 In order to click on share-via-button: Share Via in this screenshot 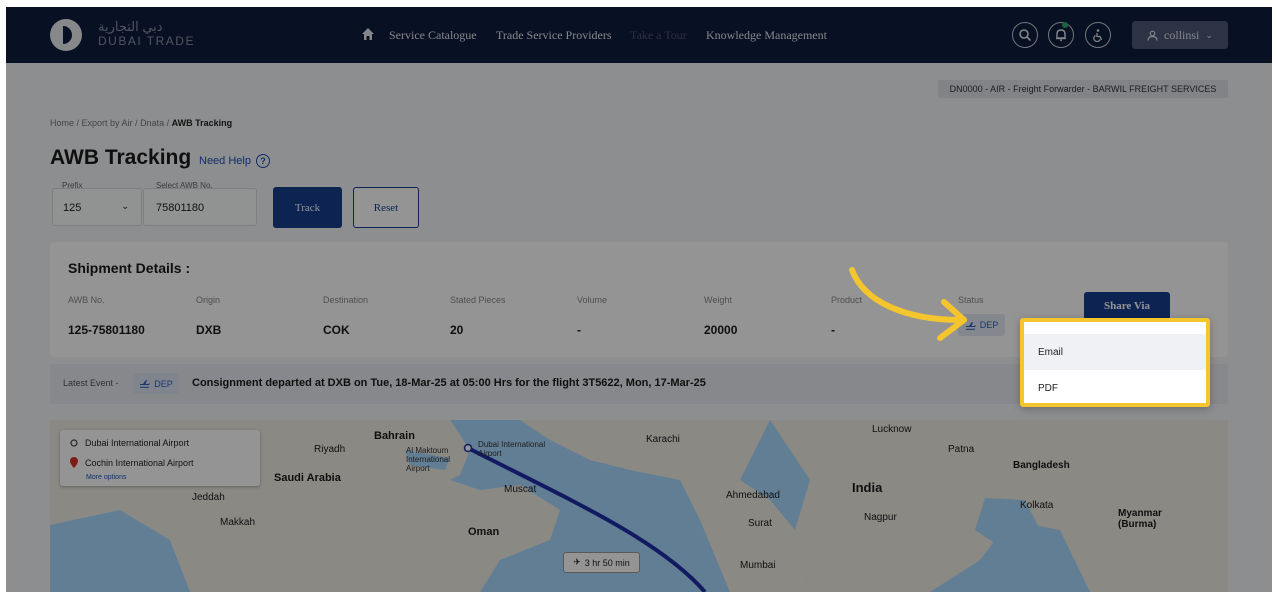, I will do `click(1127, 306)`.